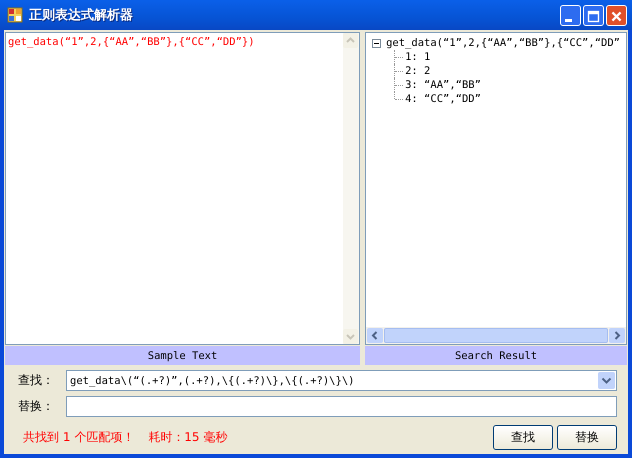  Describe the element at coordinates (15, 15) in the screenshot. I see `app-icon` at that location.